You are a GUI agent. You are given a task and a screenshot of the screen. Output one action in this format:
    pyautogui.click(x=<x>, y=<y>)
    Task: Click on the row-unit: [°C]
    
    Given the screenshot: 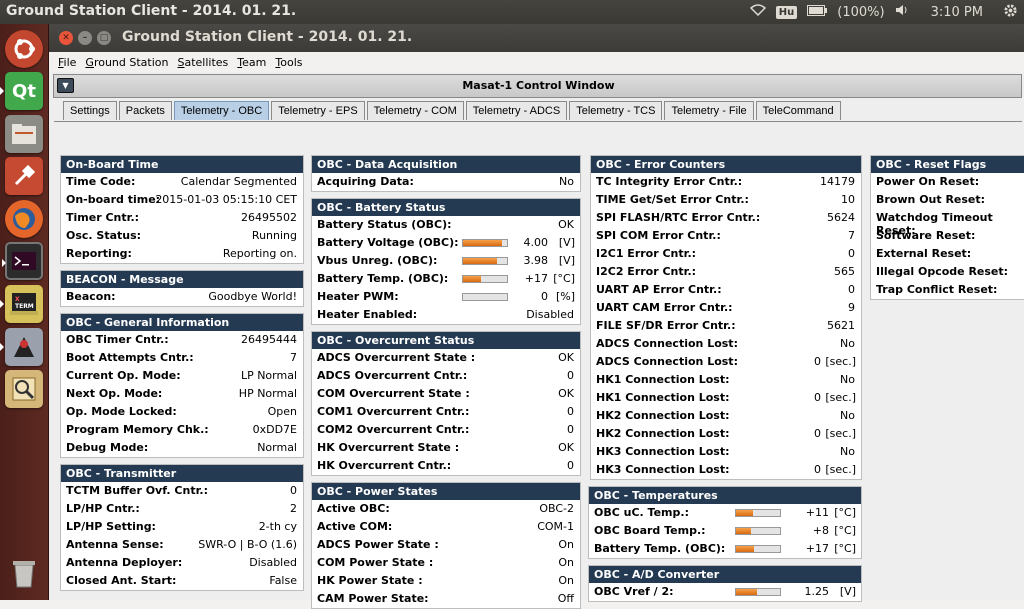 What is the action you would take?
    pyautogui.click(x=845, y=512)
    